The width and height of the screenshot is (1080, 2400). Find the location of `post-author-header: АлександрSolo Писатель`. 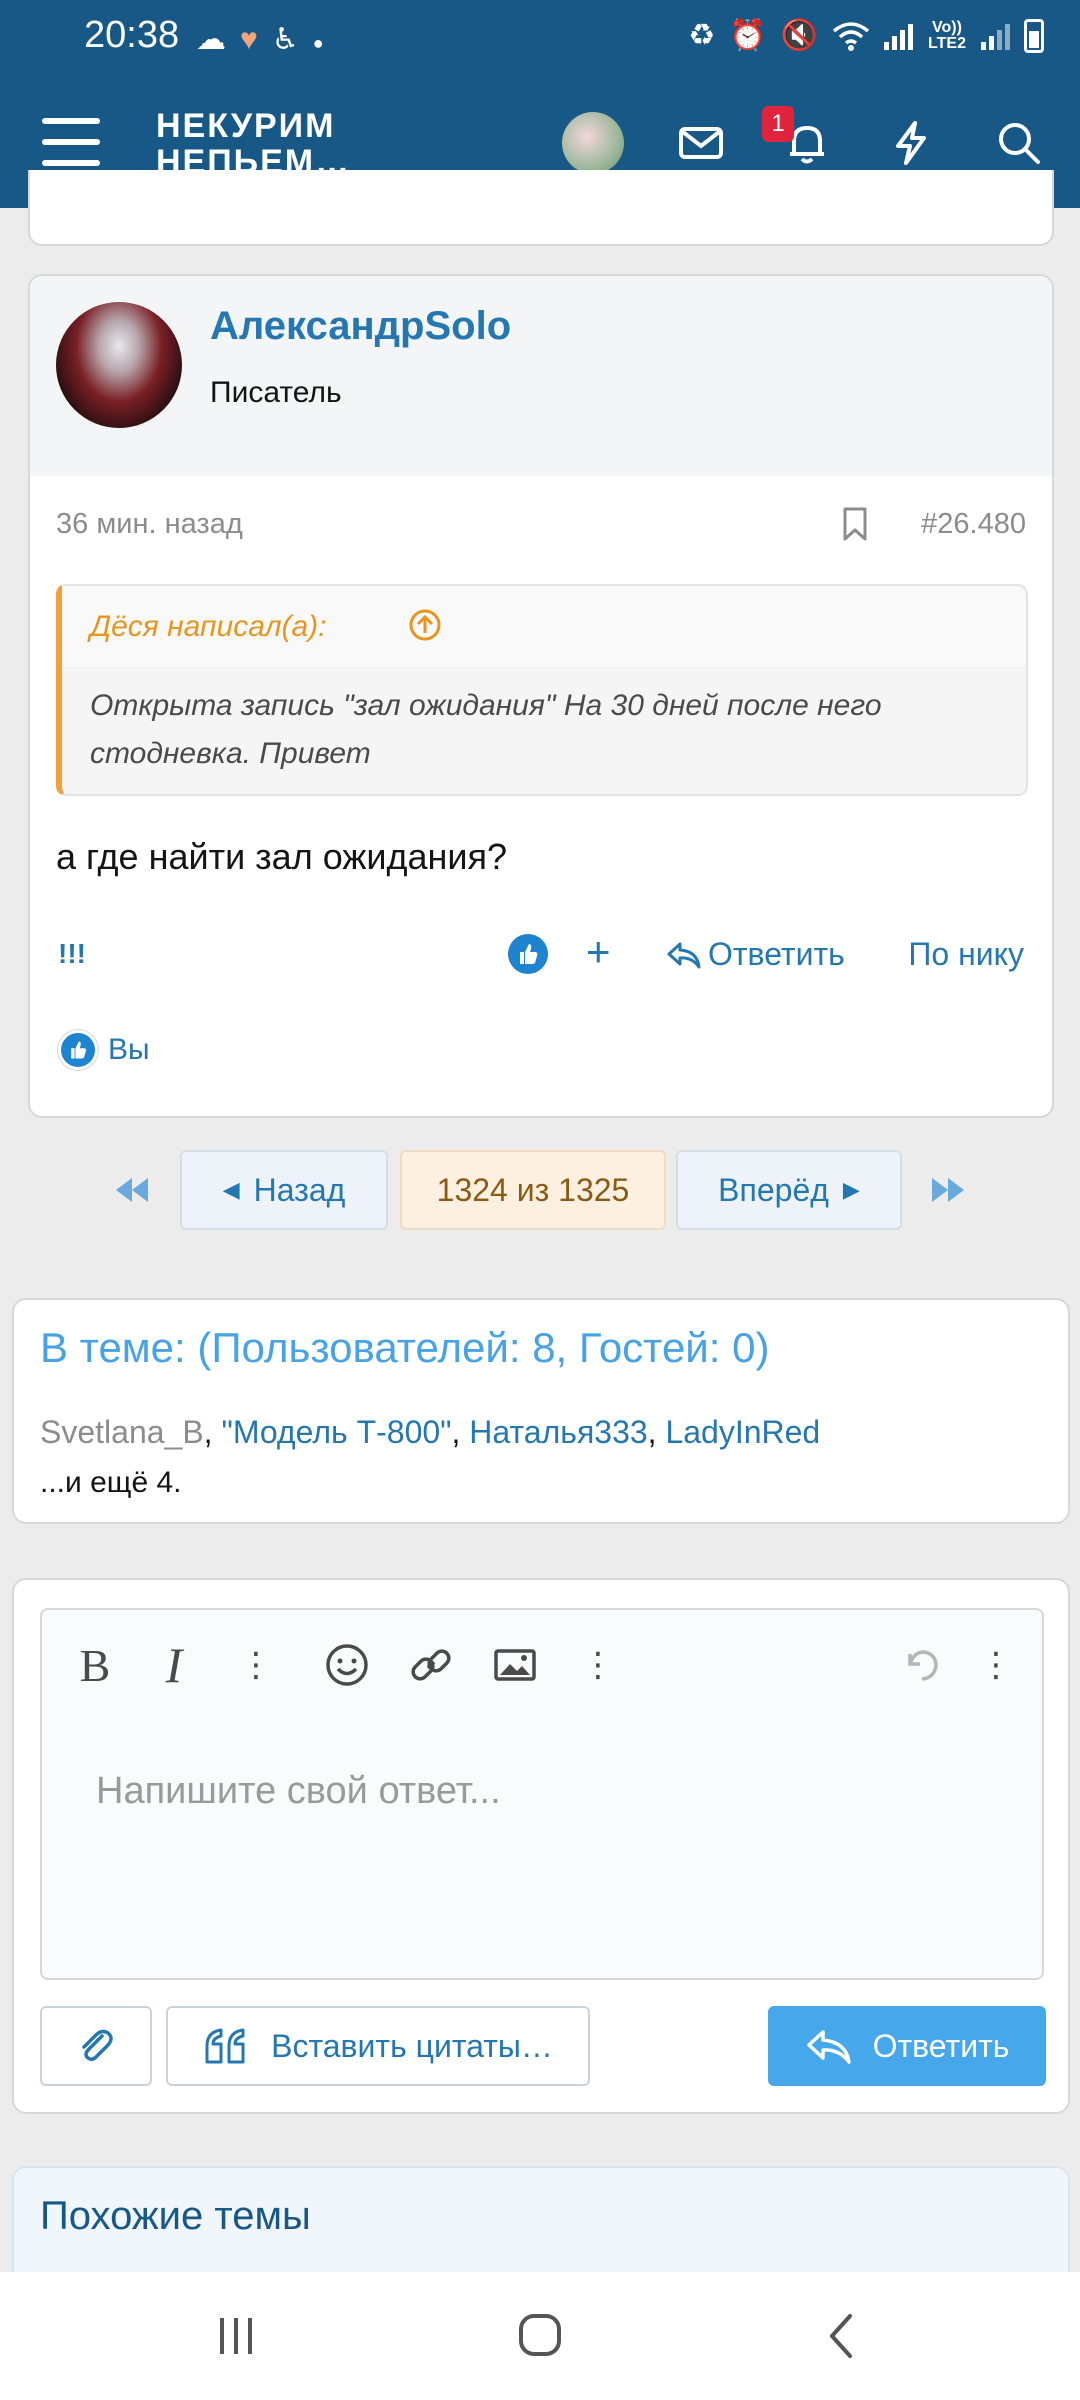

post-author-header: АлександрSolo Писатель is located at coordinates (541, 376).